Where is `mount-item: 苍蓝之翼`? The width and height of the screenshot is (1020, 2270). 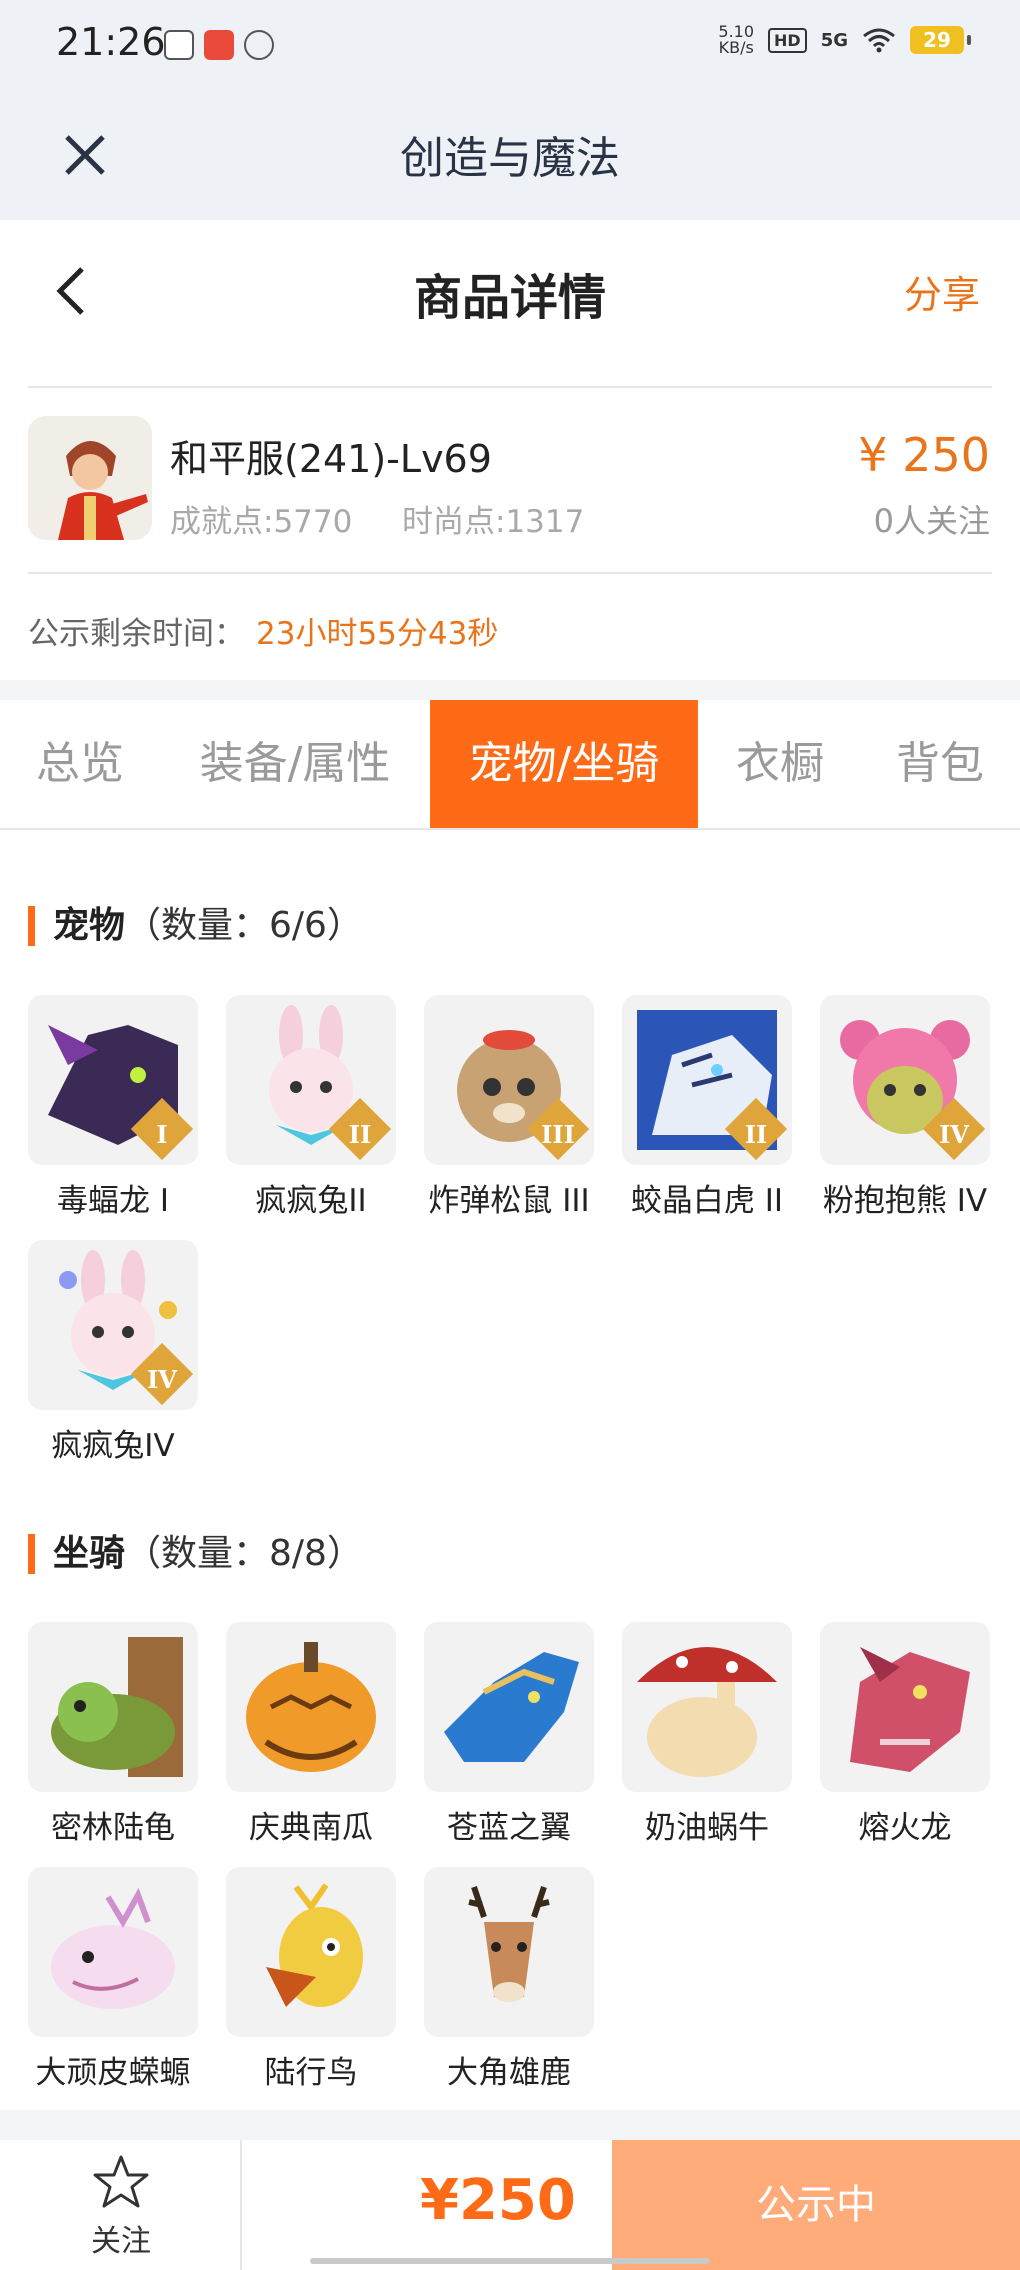
mount-item: 苍蓝之翼 is located at coordinates (509, 1734).